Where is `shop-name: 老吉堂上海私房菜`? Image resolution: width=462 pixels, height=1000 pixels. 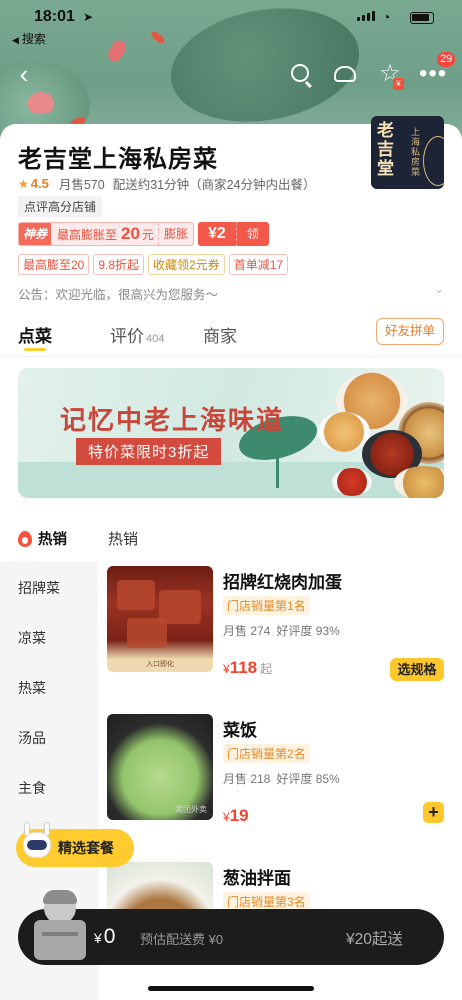 shop-name: 老吉堂上海私房菜 is located at coordinates (118, 159).